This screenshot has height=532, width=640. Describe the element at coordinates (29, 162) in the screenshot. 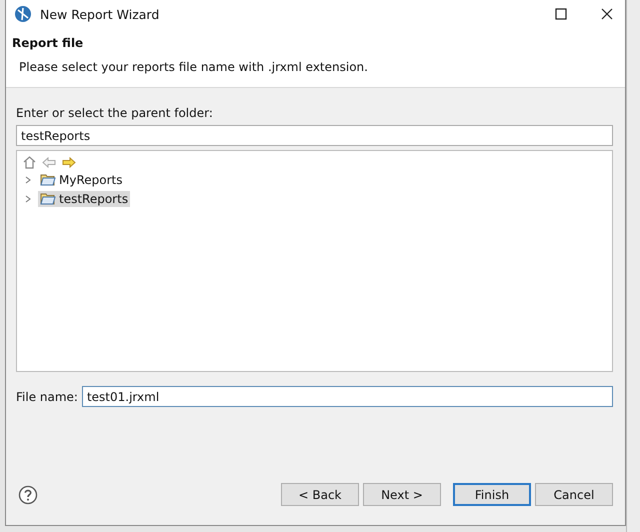

I see `home-icon` at that location.